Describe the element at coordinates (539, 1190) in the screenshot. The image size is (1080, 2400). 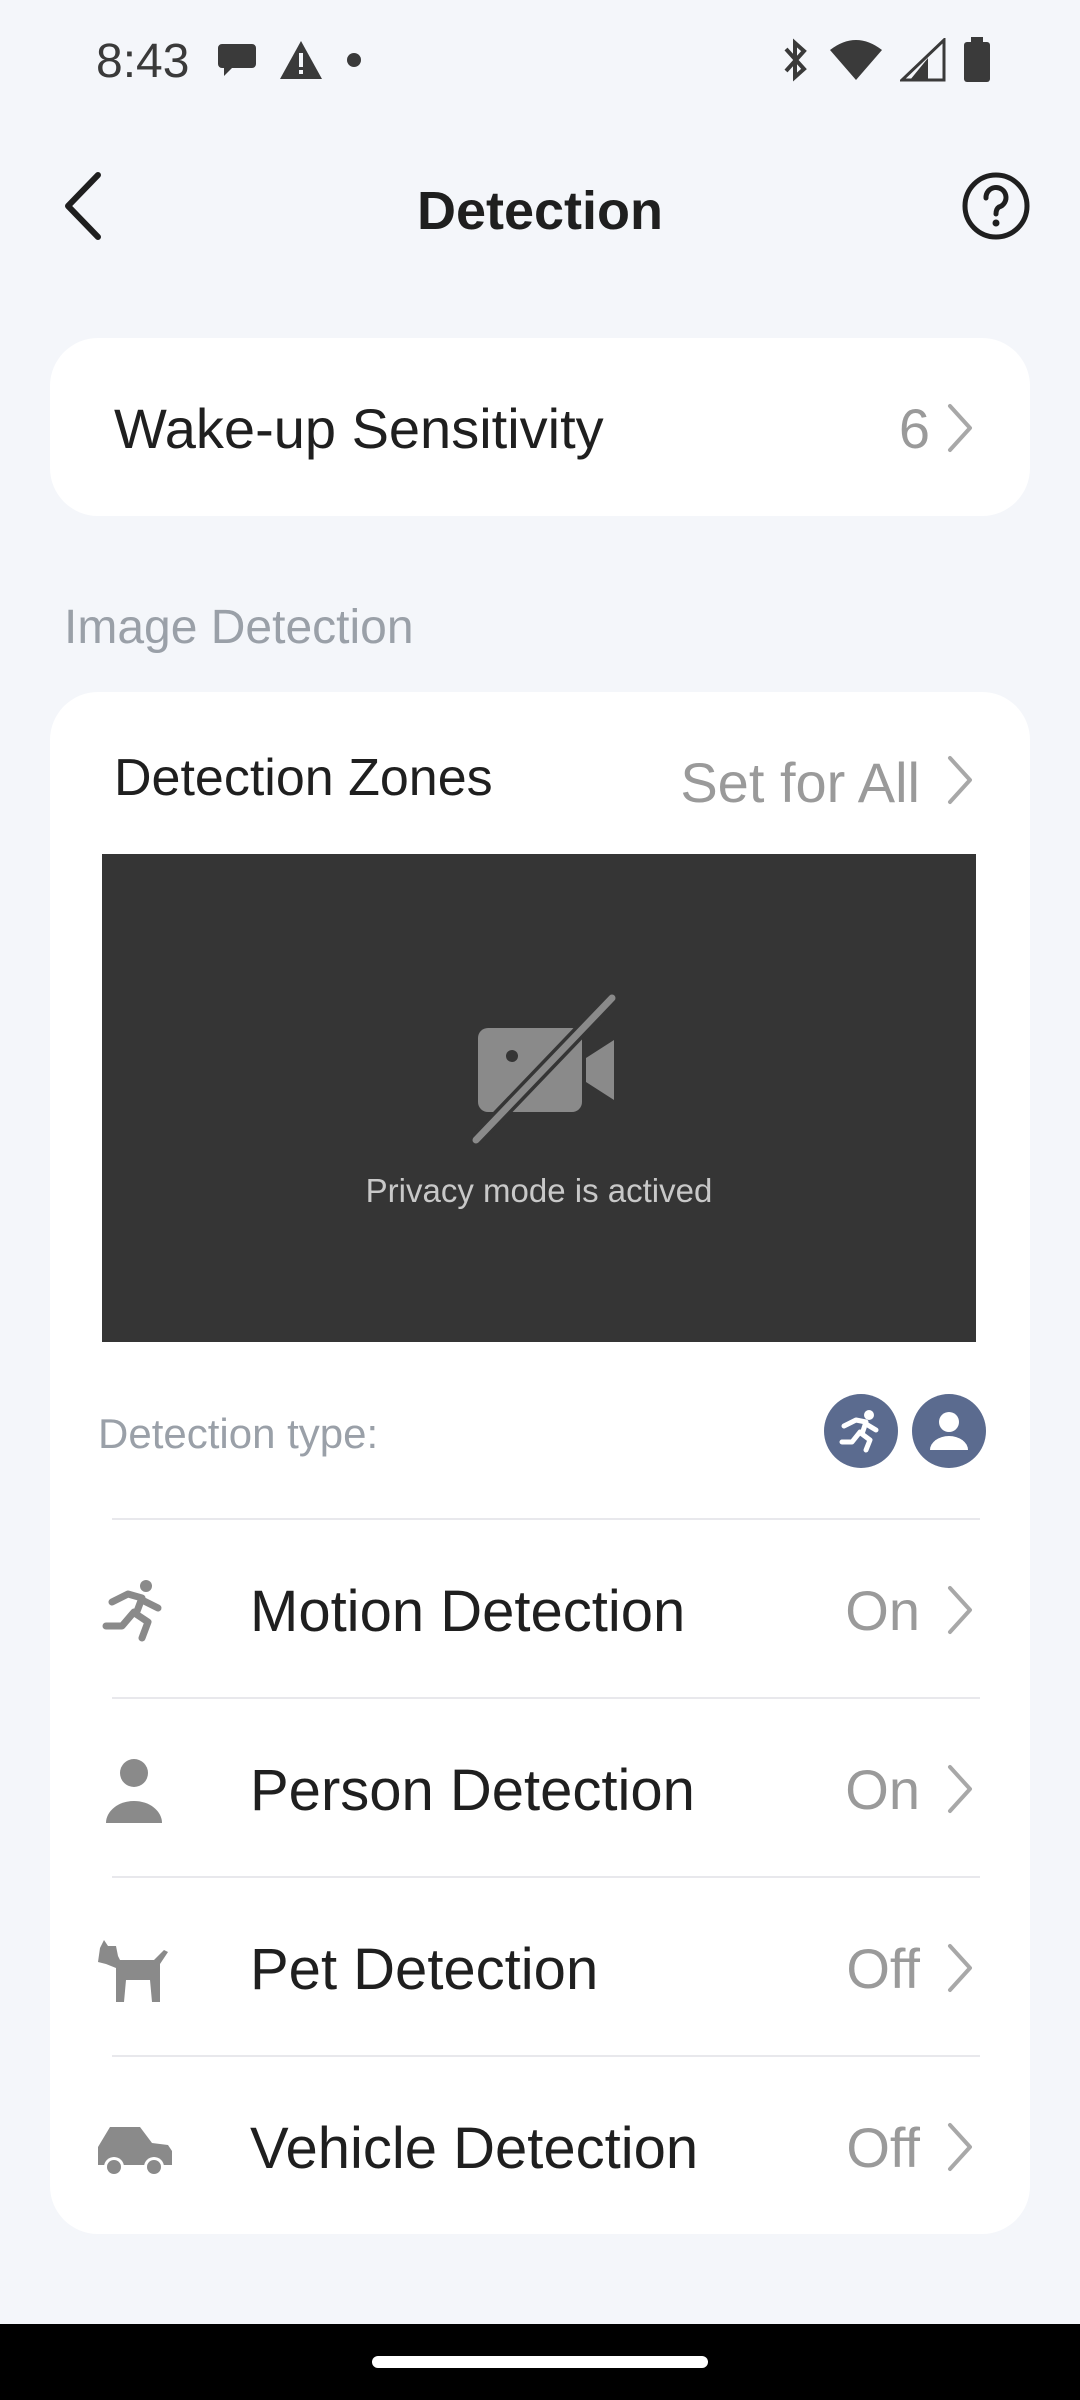
I see `privacy-mode-text: Privacy mode is actived` at that location.